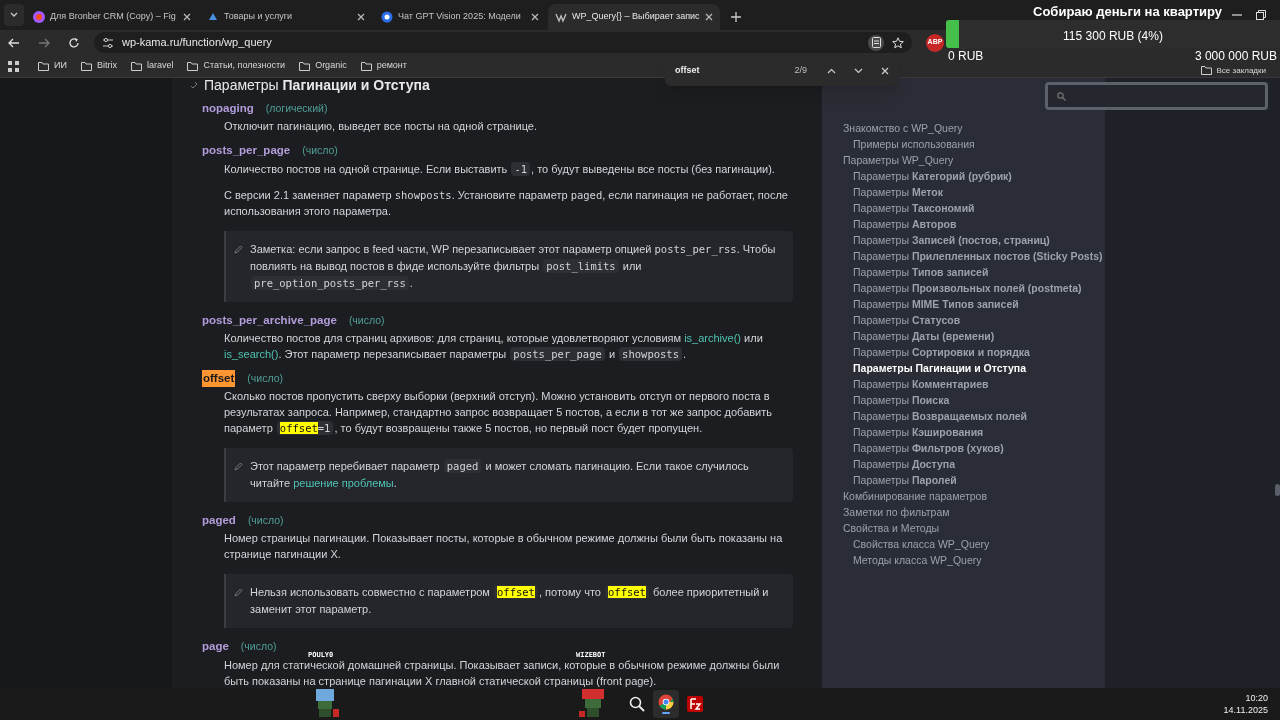 This screenshot has height=720, width=1280. What do you see at coordinates (52, 66) in the screenshot?
I see `bookmark-folder: ИИ` at bounding box center [52, 66].